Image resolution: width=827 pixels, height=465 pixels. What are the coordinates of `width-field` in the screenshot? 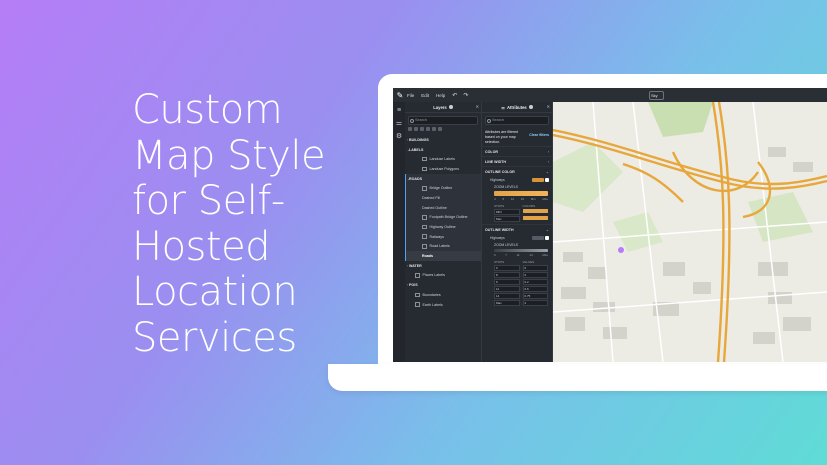 It's located at (538, 238).